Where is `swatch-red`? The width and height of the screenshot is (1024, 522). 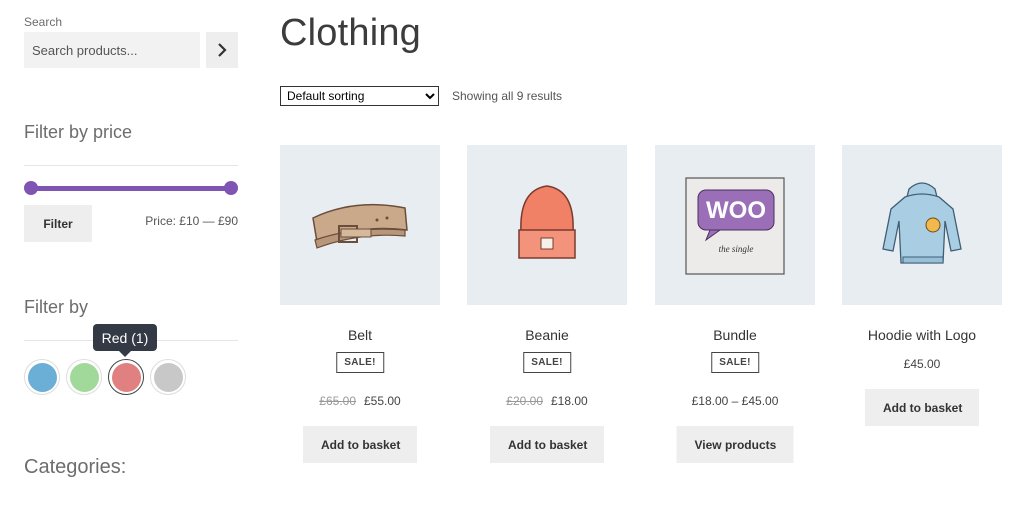 swatch-red is located at coordinates (126, 377).